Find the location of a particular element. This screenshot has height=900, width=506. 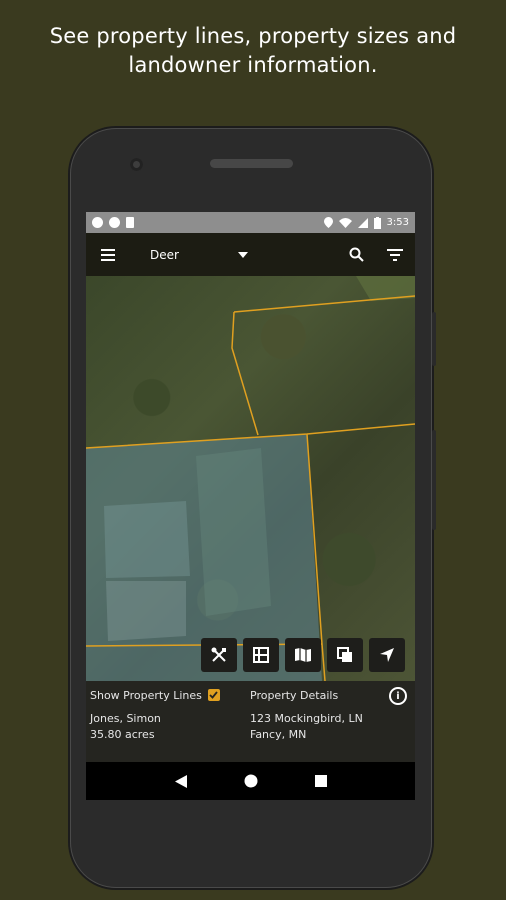

location-icon is located at coordinates (328, 222).